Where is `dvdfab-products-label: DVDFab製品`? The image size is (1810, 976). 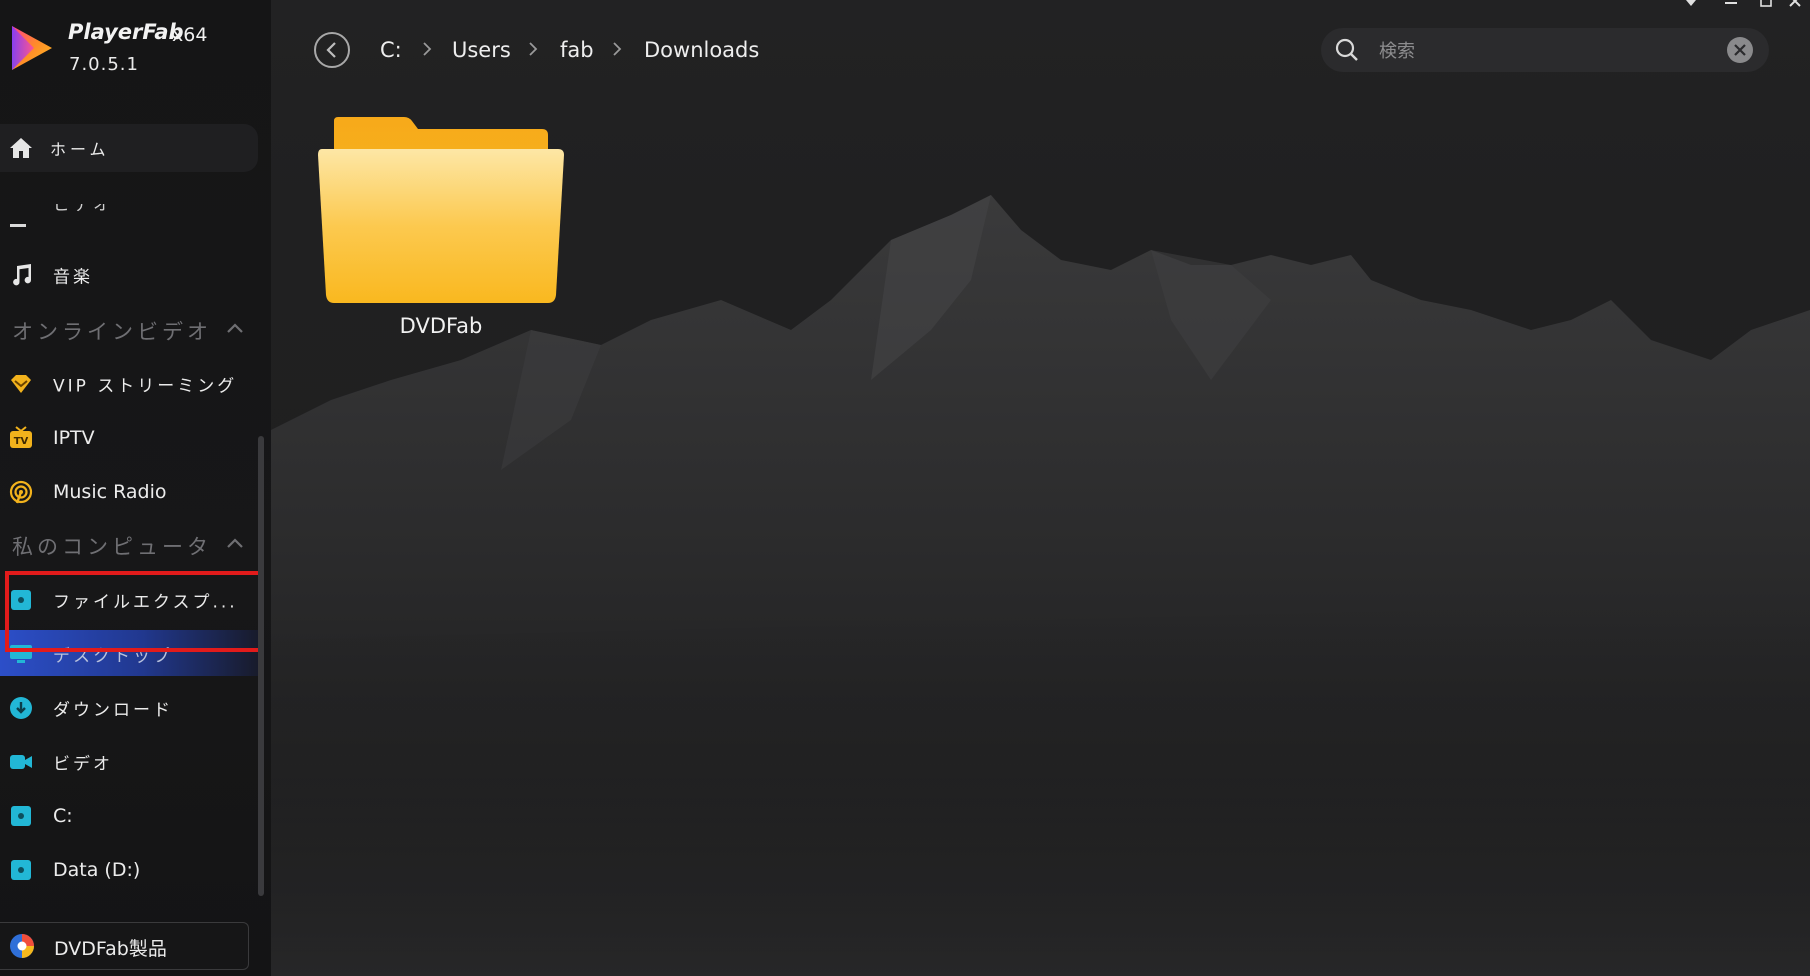
dvdfab-products-label: DVDFab製品 is located at coordinates (110, 949).